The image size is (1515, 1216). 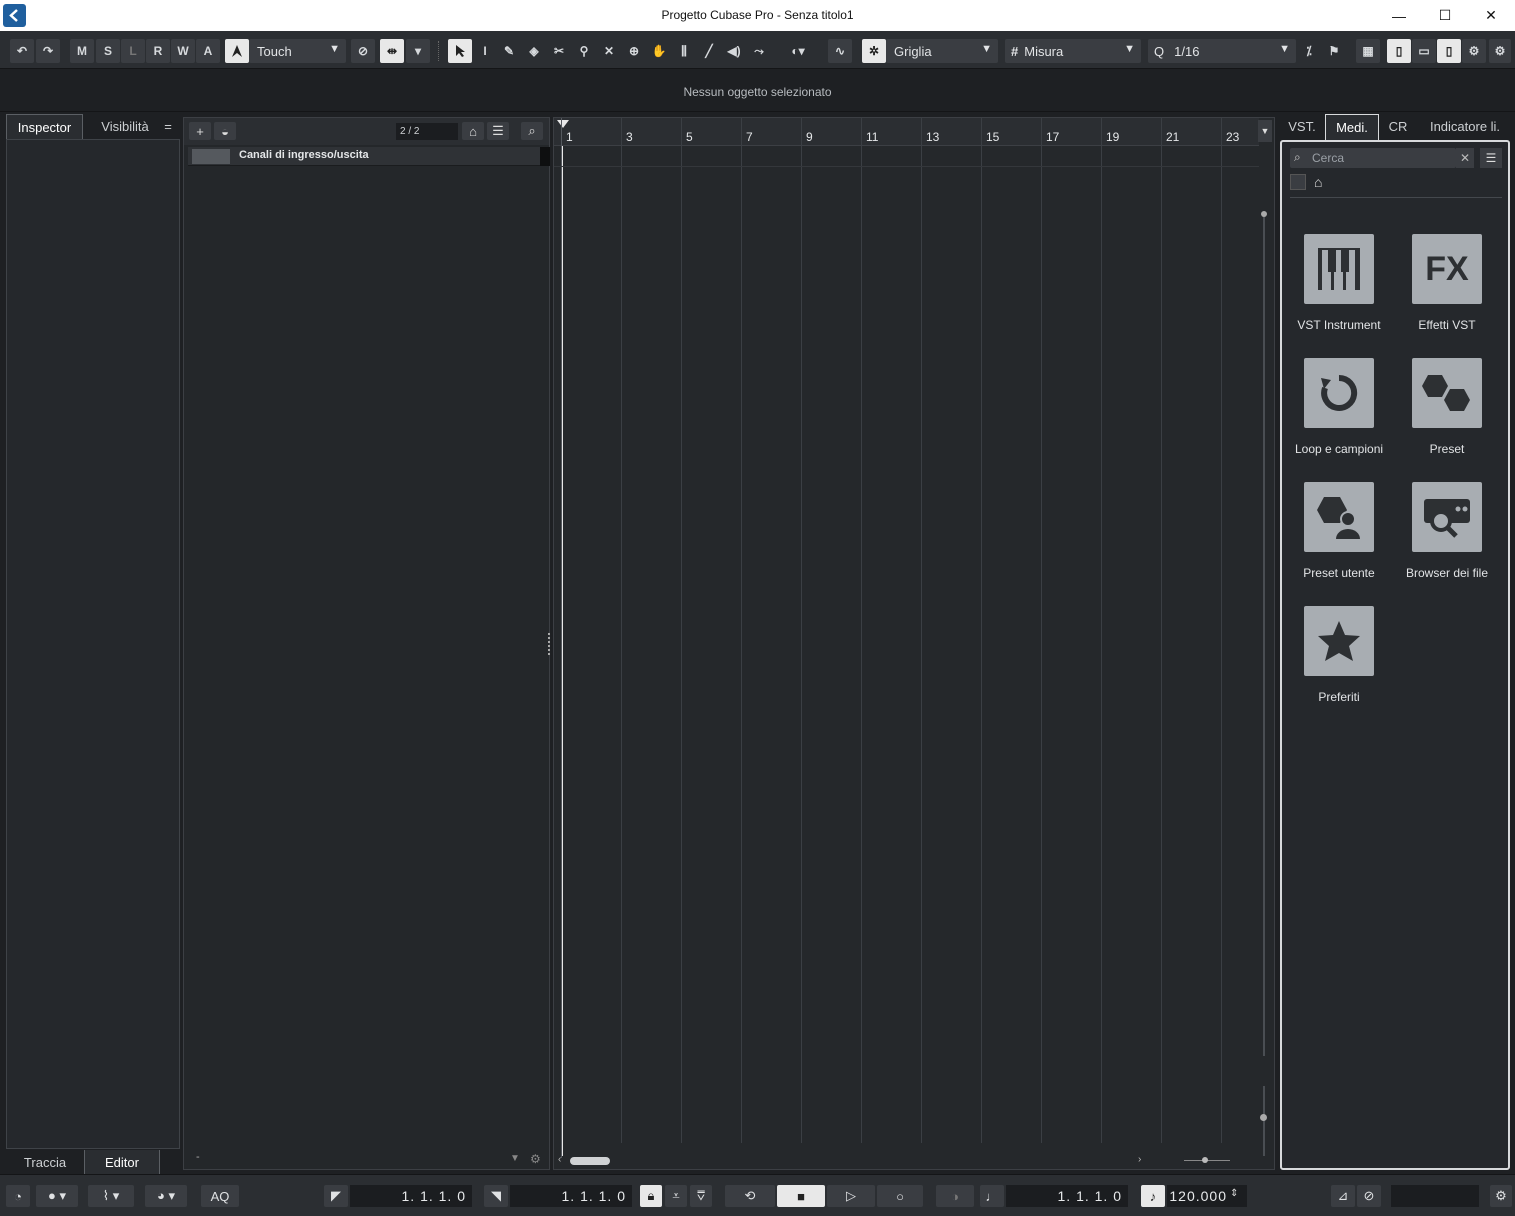 What do you see at coordinates (133, 51) in the screenshot?
I see `listen-button: L` at bounding box center [133, 51].